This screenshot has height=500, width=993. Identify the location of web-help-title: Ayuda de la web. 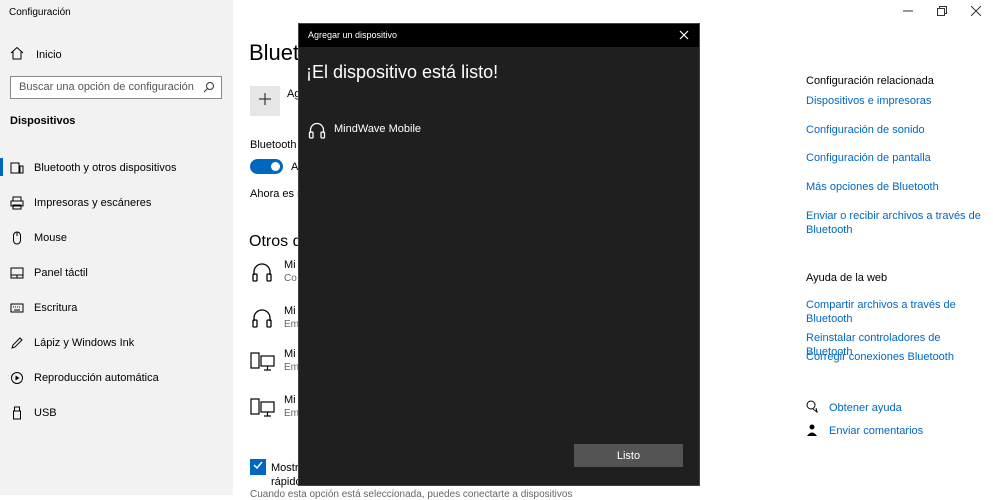
(847, 278).